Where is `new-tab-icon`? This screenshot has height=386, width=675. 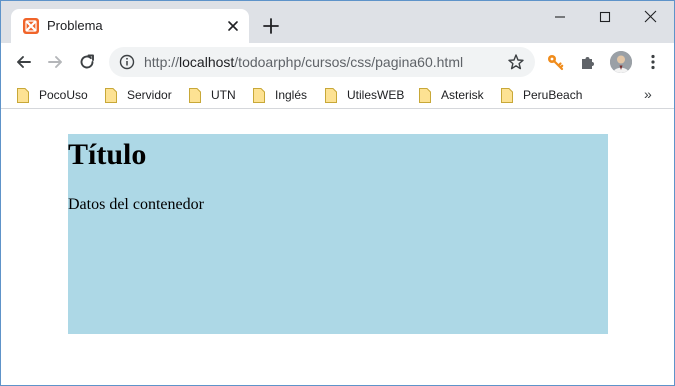
new-tab-icon is located at coordinates (271, 26).